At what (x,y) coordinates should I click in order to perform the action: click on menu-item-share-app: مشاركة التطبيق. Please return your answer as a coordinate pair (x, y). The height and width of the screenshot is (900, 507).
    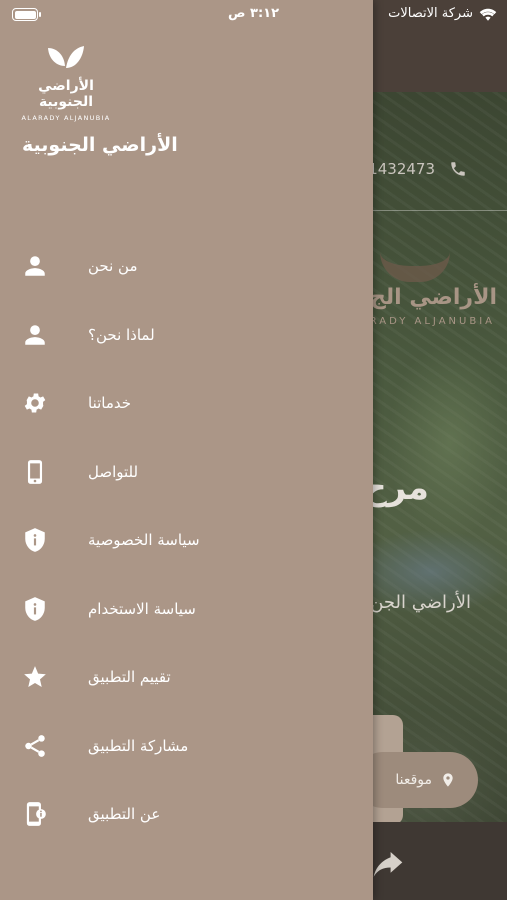
    Looking at the image, I should click on (186, 746).